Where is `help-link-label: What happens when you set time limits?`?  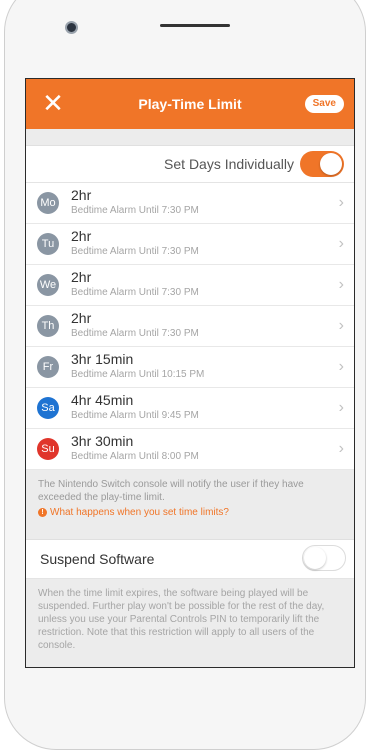
help-link-label: What happens when you set time limits? is located at coordinates (139, 512).